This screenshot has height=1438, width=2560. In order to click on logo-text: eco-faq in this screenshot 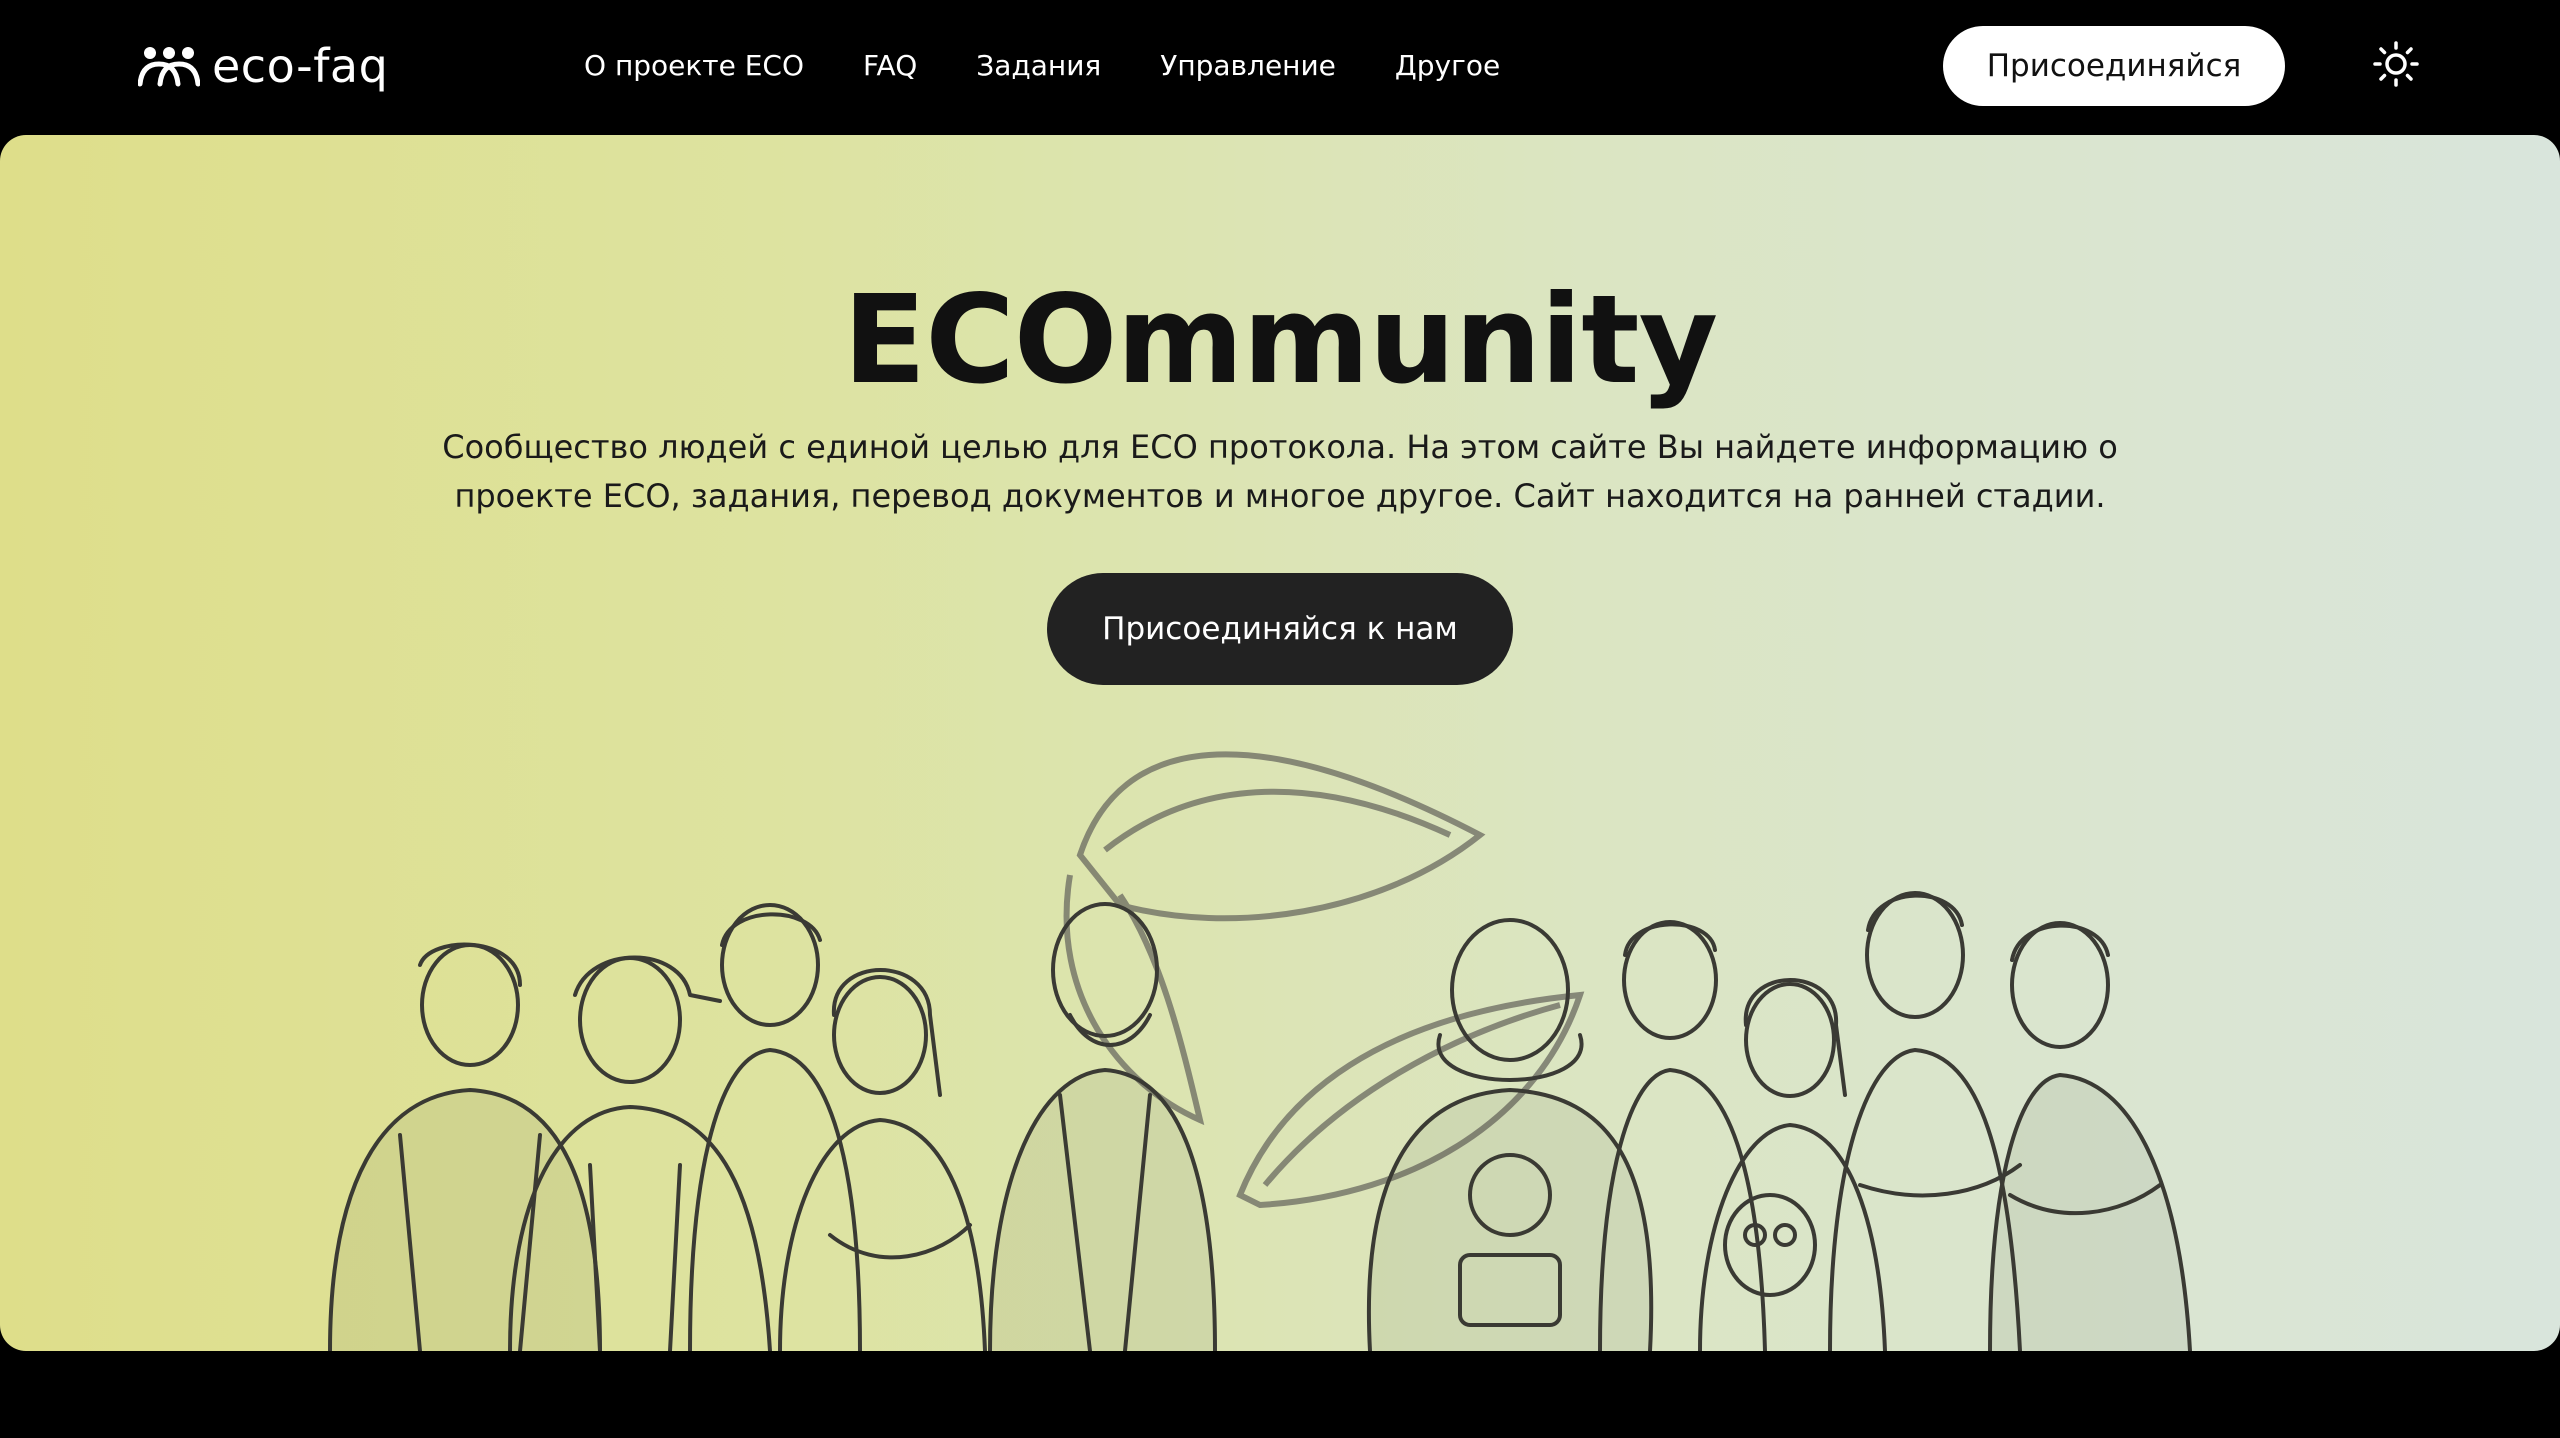, I will do `click(300, 66)`.